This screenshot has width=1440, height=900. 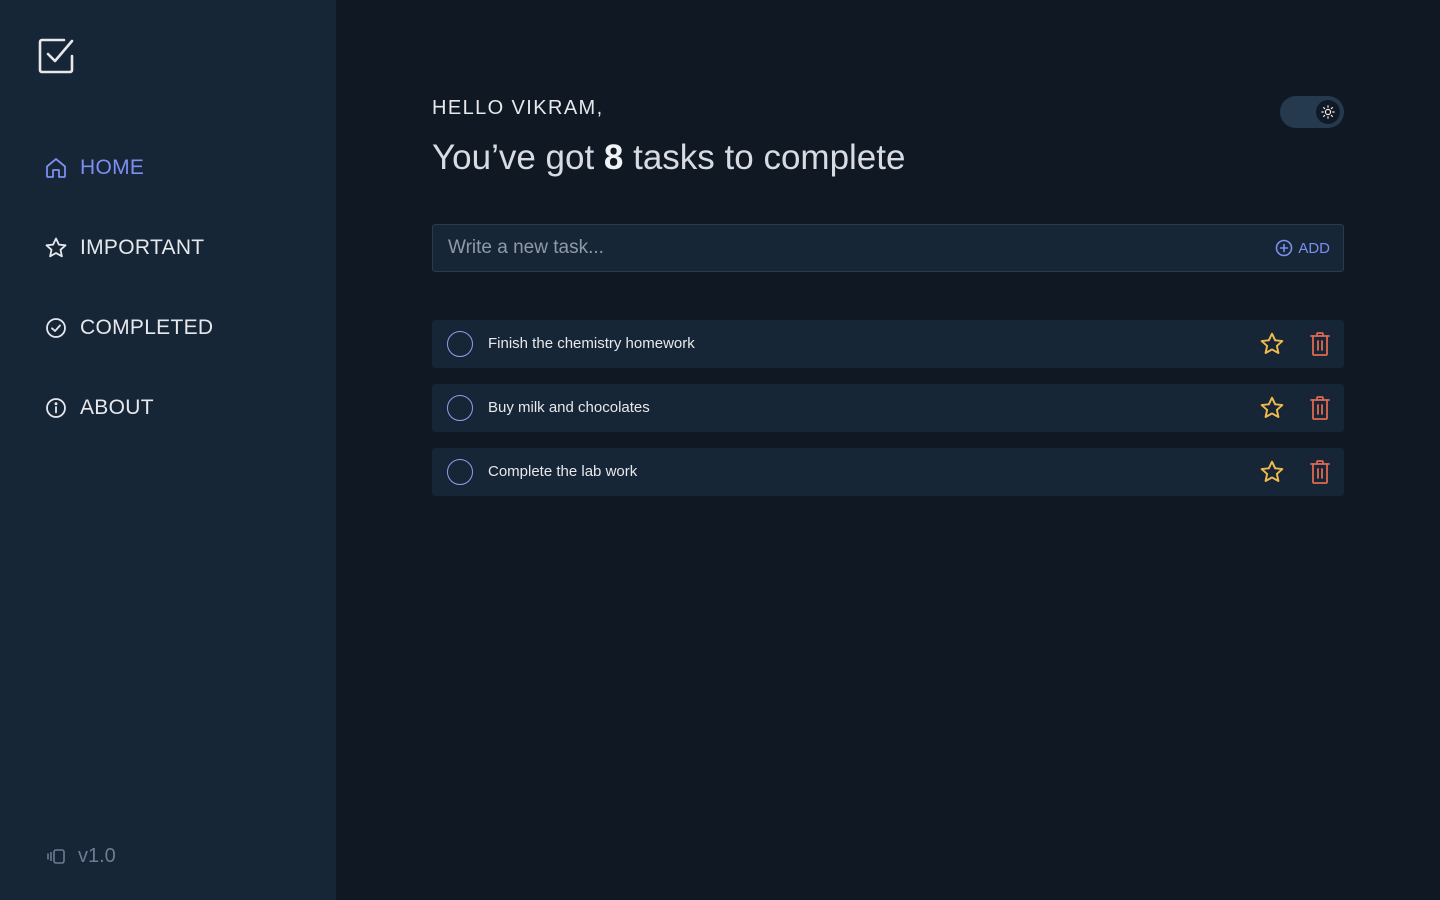 I want to click on sidebar-item-label: ABOUT, so click(x=117, y=407).